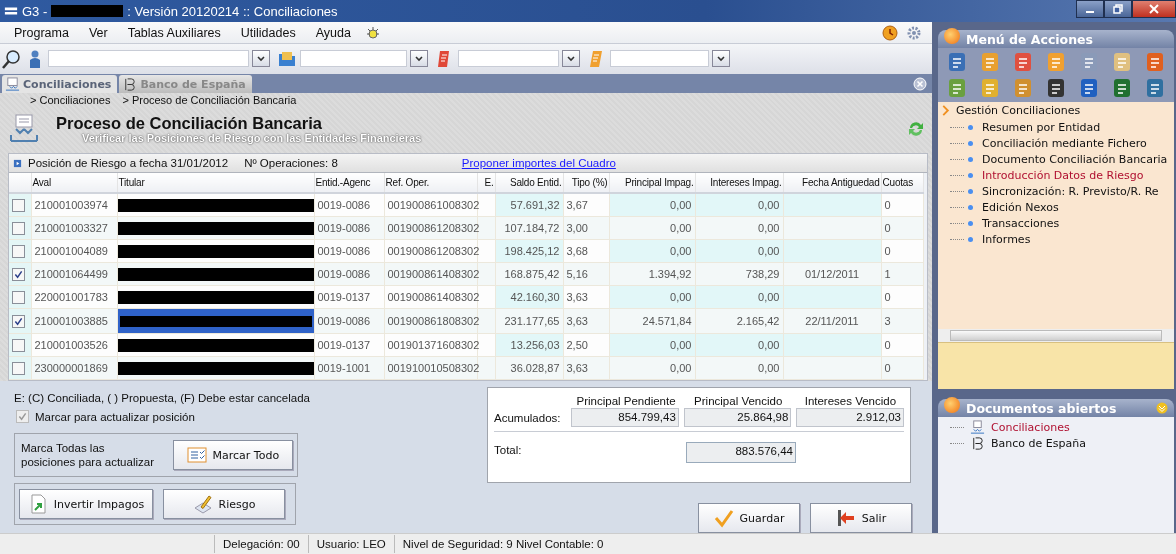 Image resolution: width=1176 pixels, height=554 pixels. Describe the element at coordinates (577, 205) in the screenshot. I see `table-cell: 3,67` at that location.